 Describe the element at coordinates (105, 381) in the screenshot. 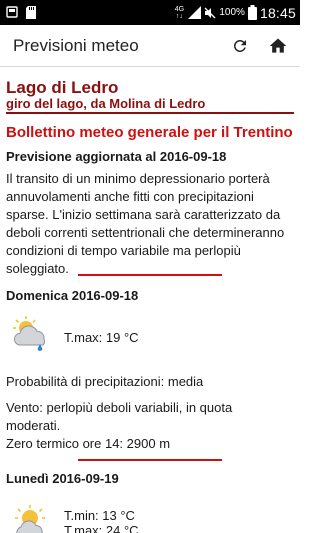

I see `precipitation-probability: Probabilità di precipitazioni: media` at that location.